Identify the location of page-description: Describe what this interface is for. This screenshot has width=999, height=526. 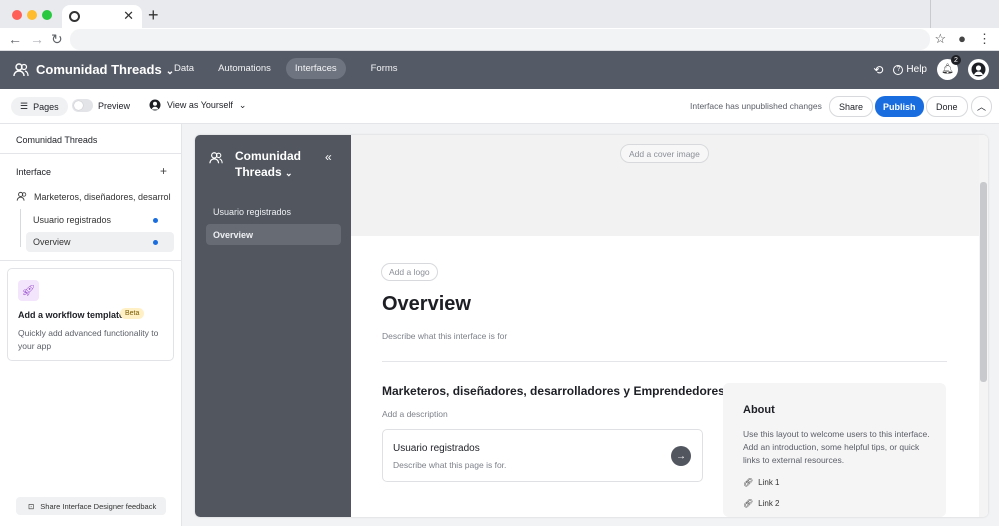
(444, 336).